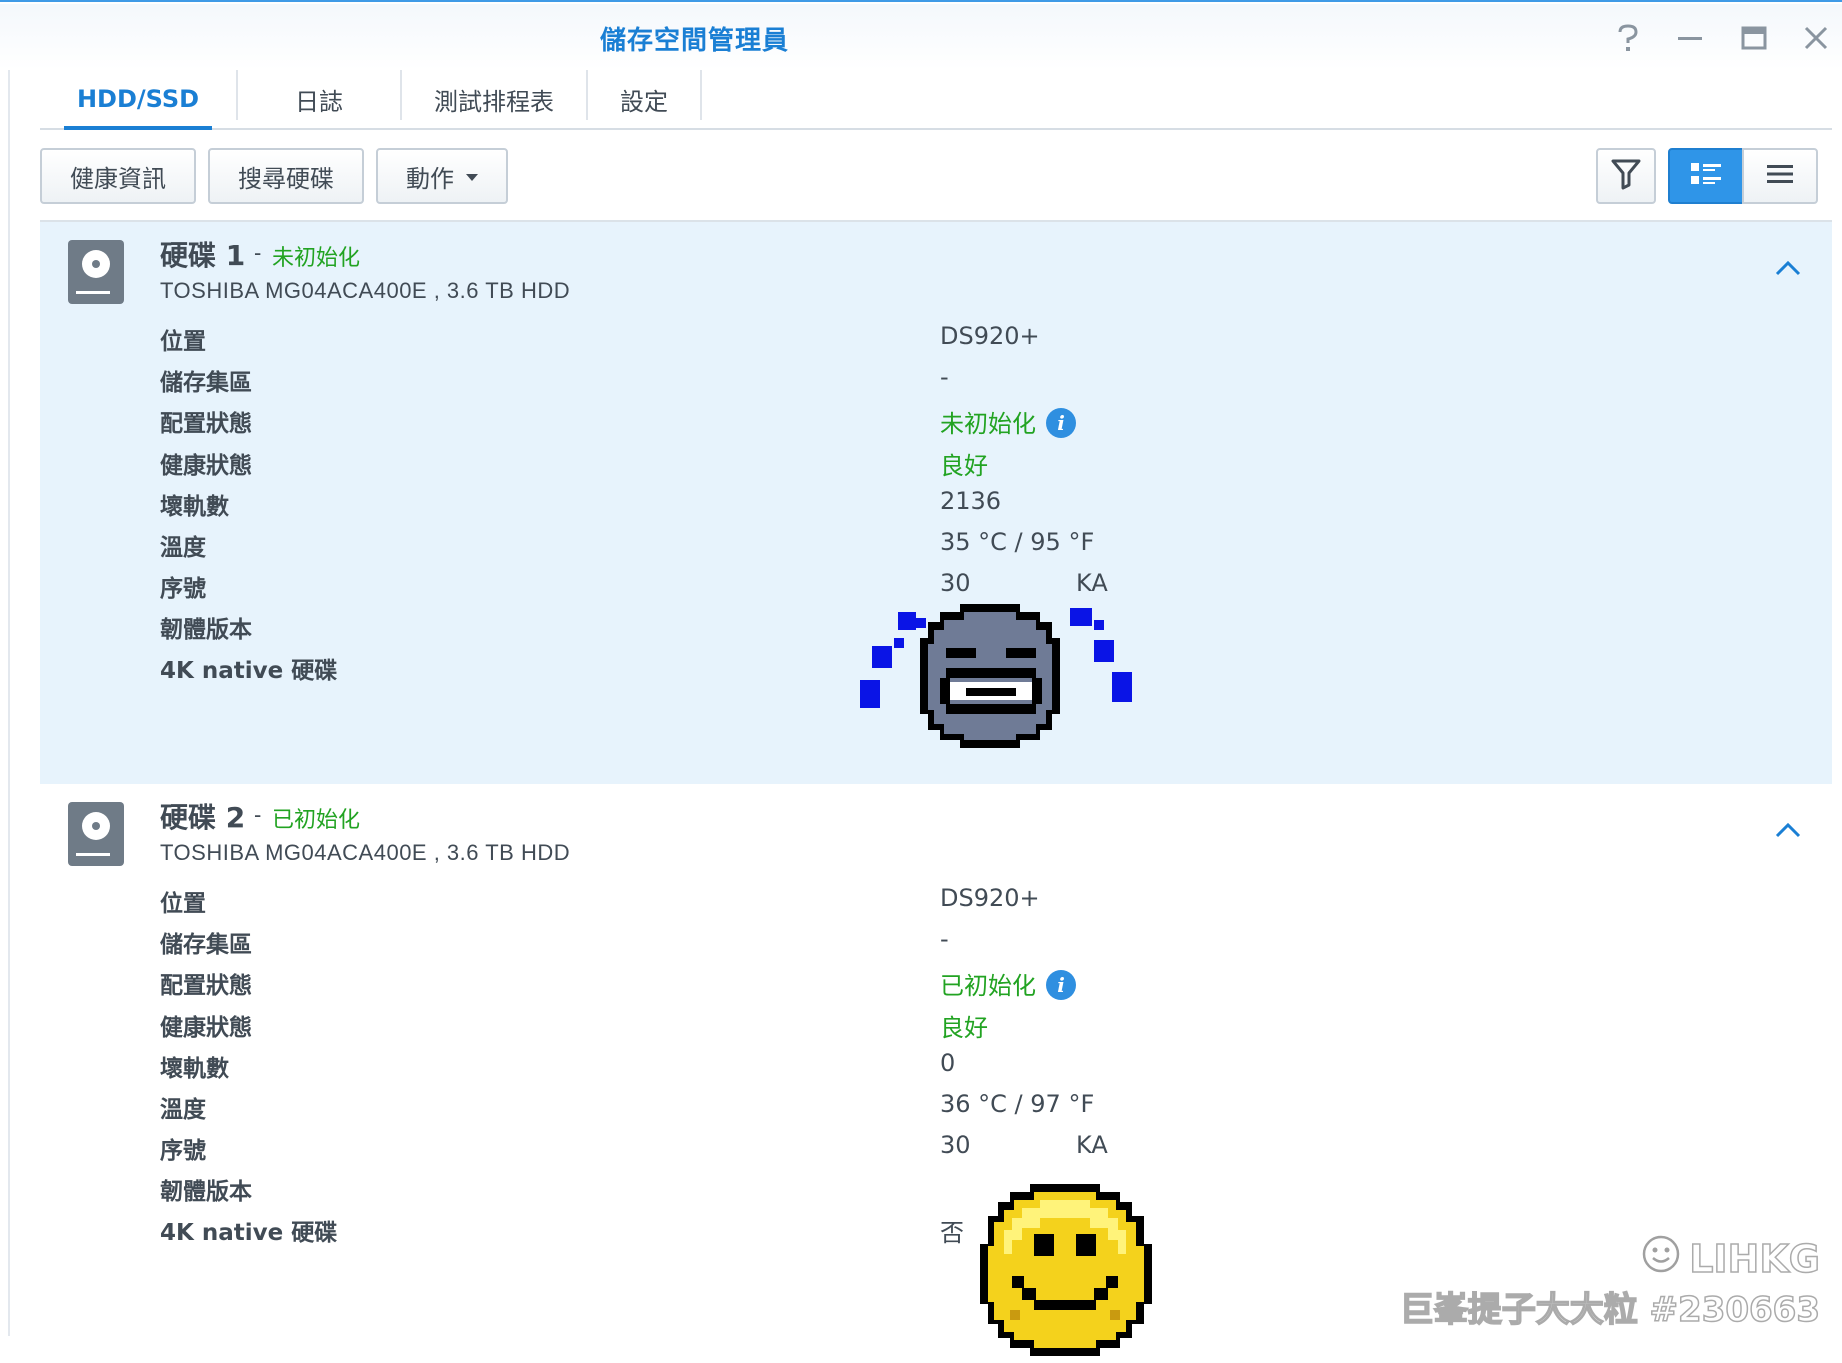 The height and width of the screenshot is (1363, 1842). What do you see at coordinates (203, 255) in the screenshot?
I see `disk-name: 硬碟 1` at bounding box center [203, 255].